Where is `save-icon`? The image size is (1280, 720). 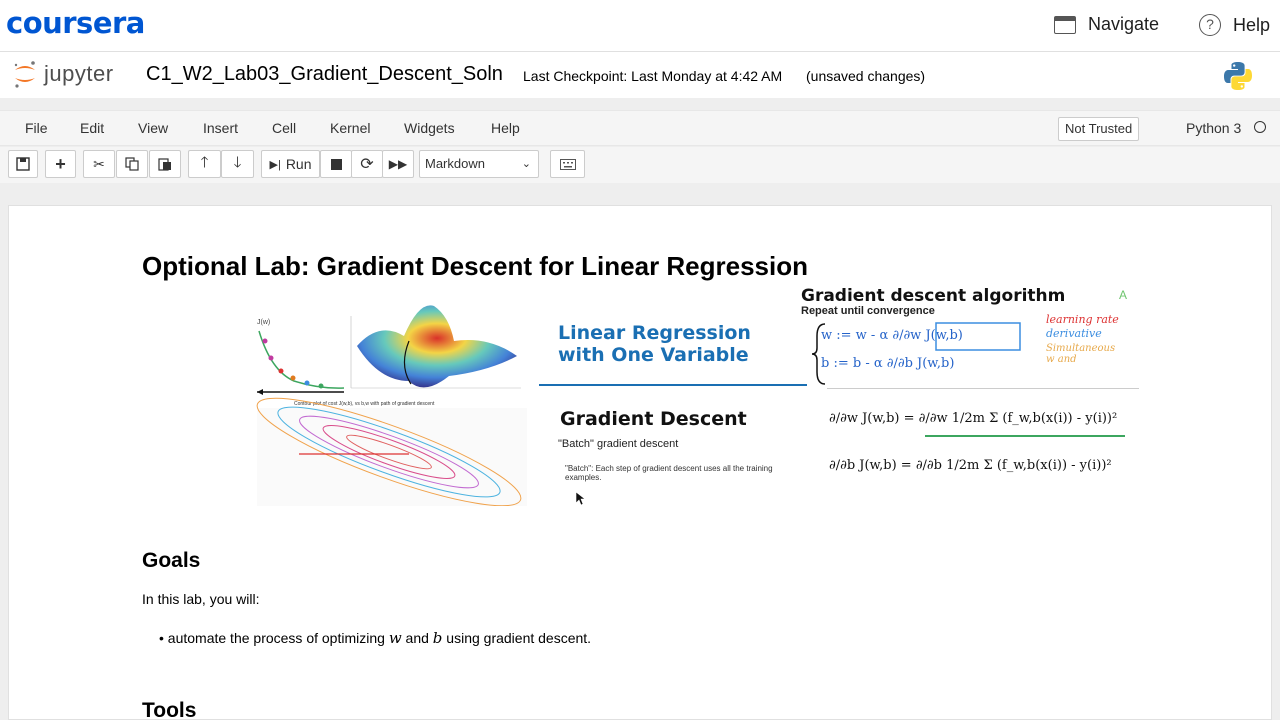 save-icon is located at coordinates (23, 164).